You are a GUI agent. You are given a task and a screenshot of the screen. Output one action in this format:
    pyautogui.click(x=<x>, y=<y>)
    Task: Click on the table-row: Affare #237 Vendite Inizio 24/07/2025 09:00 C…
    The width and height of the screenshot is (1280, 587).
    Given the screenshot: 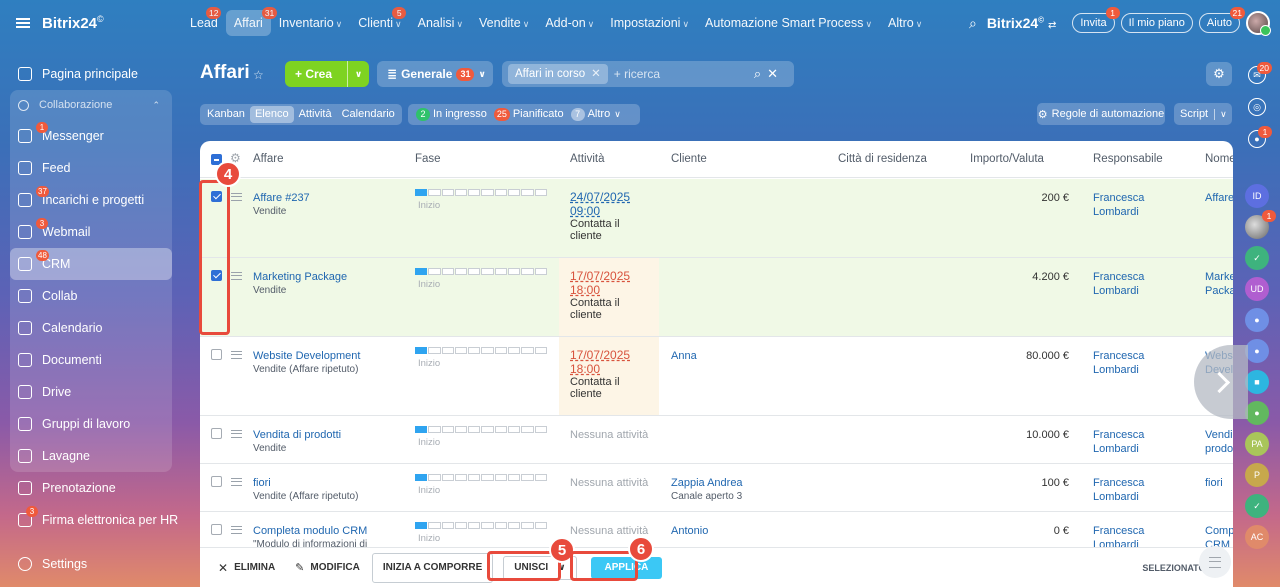 What is the action you would take?
    pyautogui.click(x=716, y=218)
    